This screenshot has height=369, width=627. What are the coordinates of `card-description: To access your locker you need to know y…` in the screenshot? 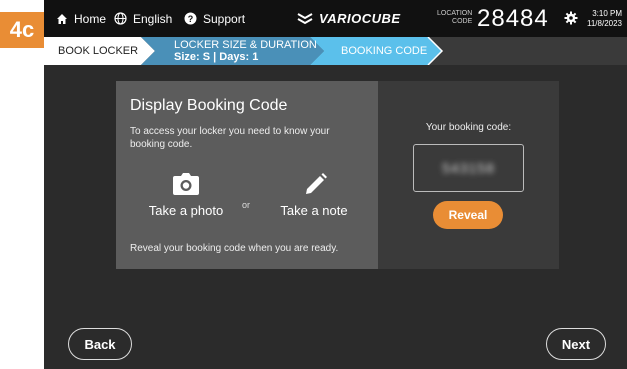 It's located at (230, 138).